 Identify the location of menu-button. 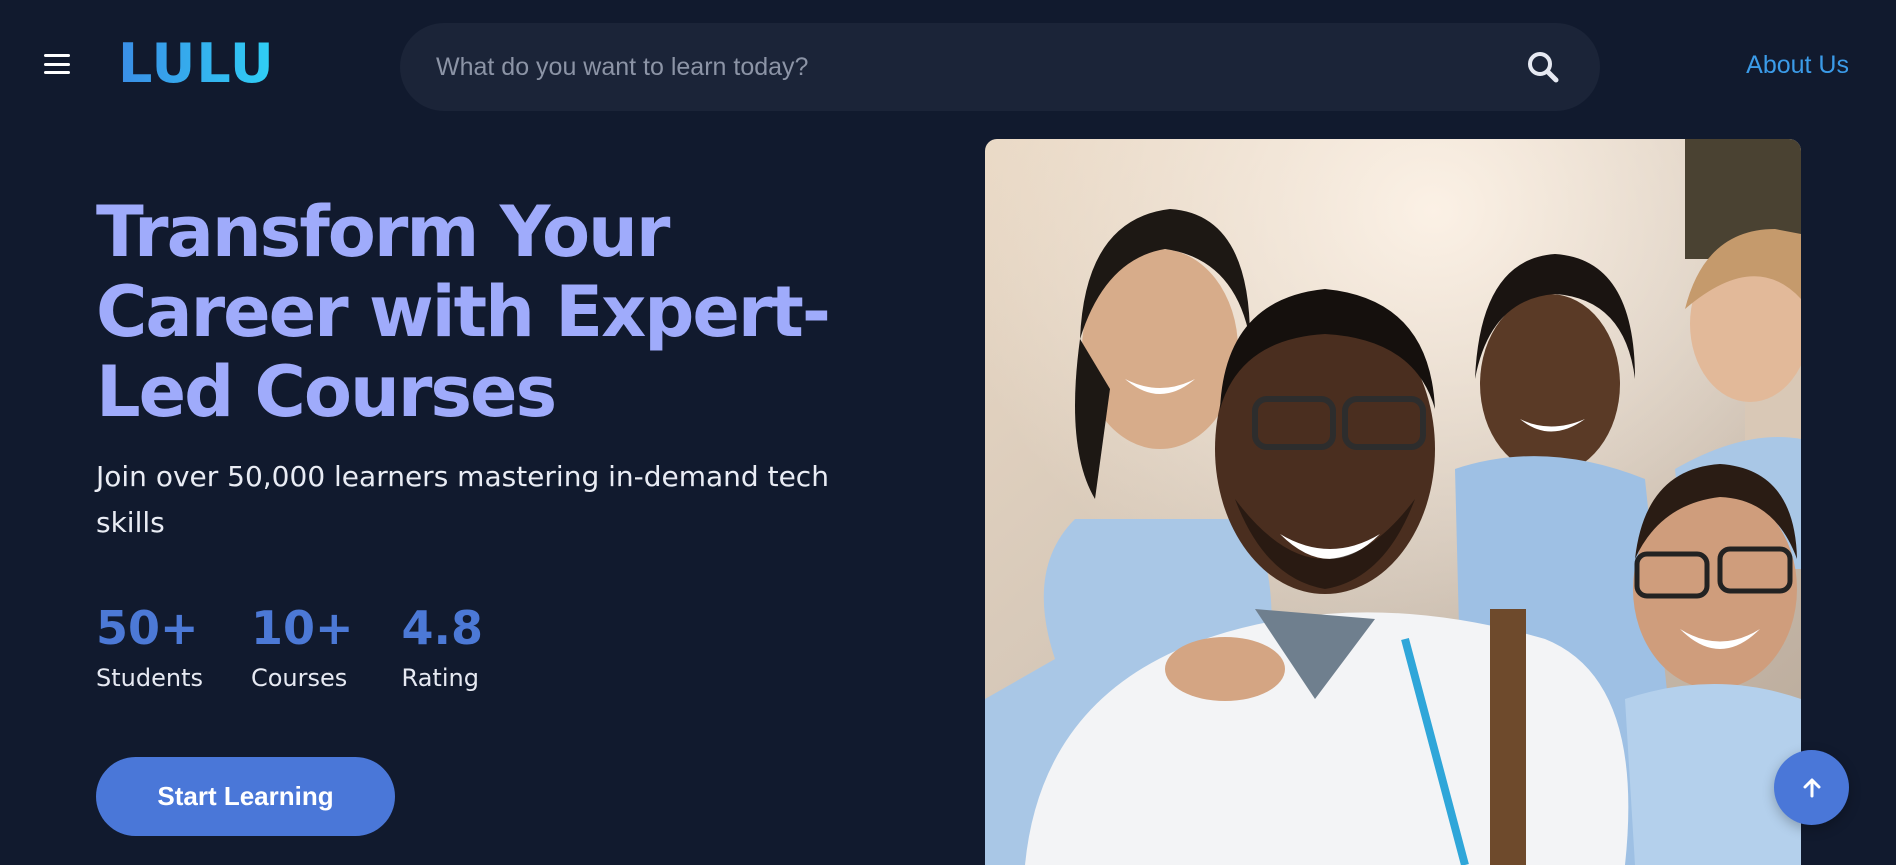
(57, 64).